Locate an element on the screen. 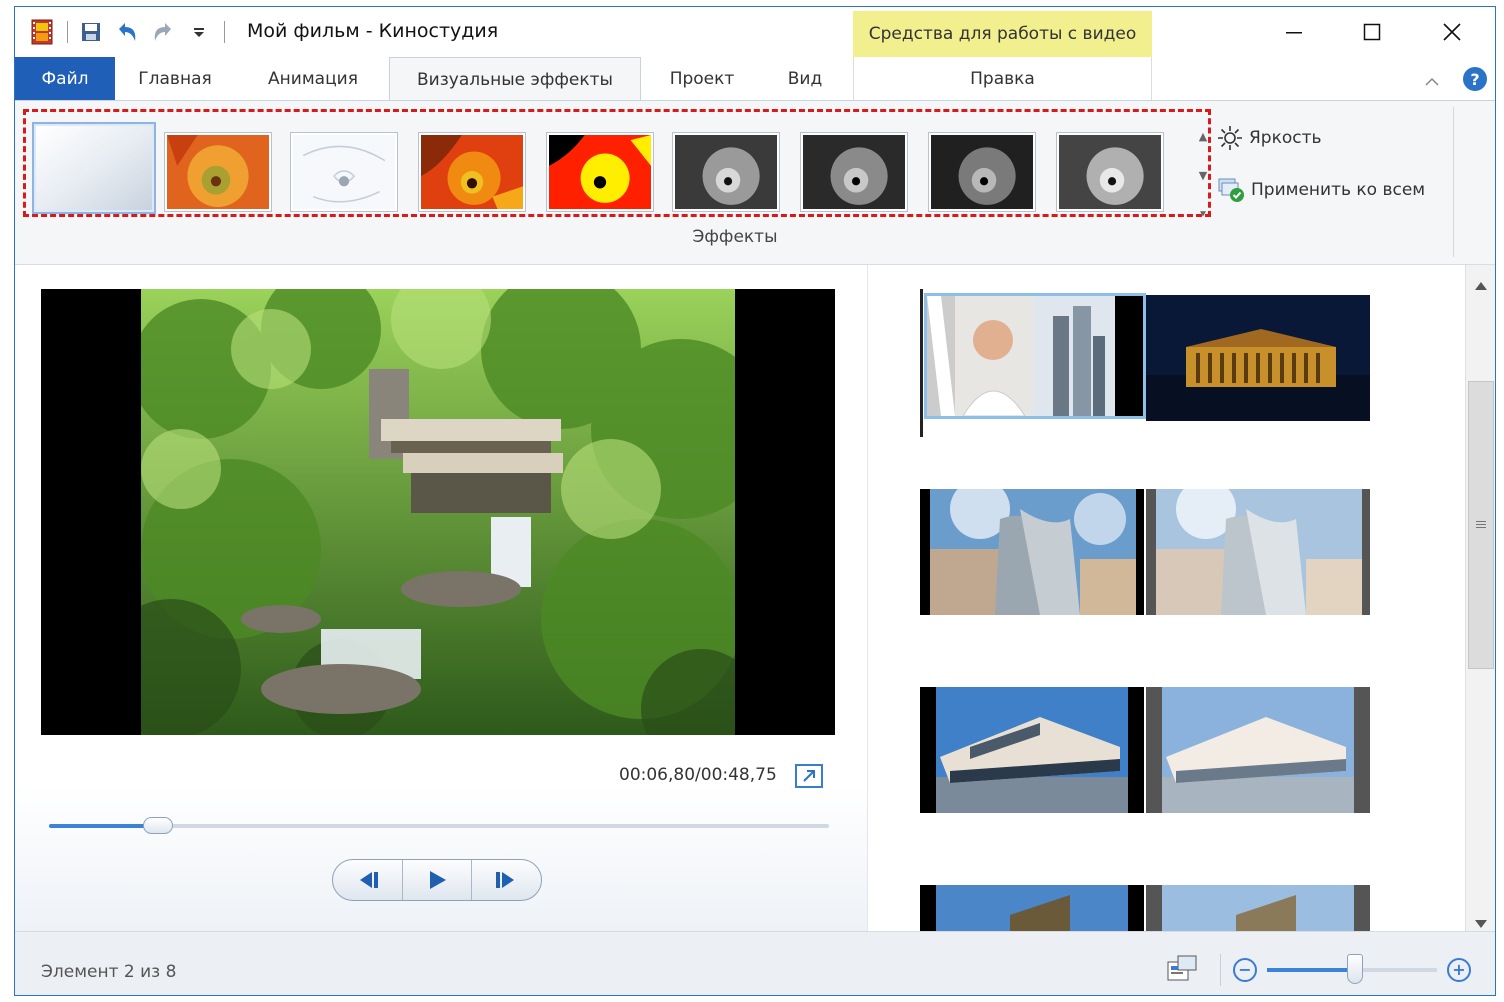 This screenshot has width=1504, height=1002. ribbon-divider is located at coordinates (1453, 182).